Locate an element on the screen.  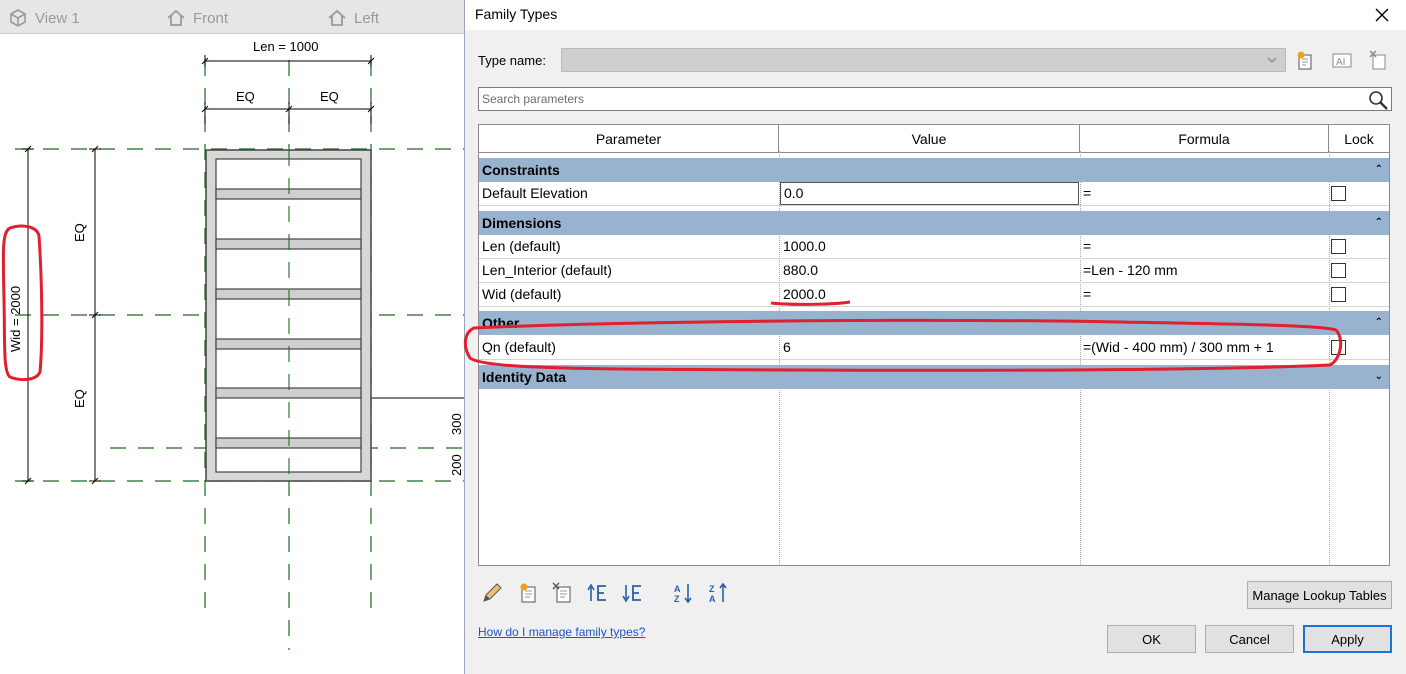
param-name: Qn (default) is located at coordinates (519, 347).